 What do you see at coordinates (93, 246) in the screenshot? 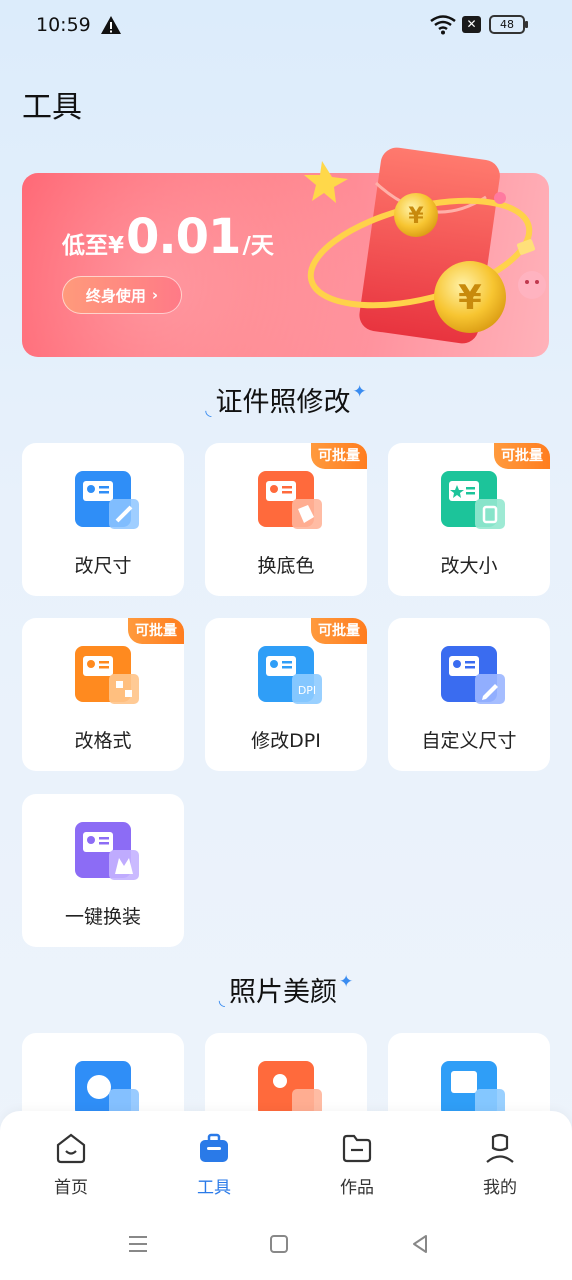
I see `banner-prefix: 低至¥` at bounding box center [93, 246].